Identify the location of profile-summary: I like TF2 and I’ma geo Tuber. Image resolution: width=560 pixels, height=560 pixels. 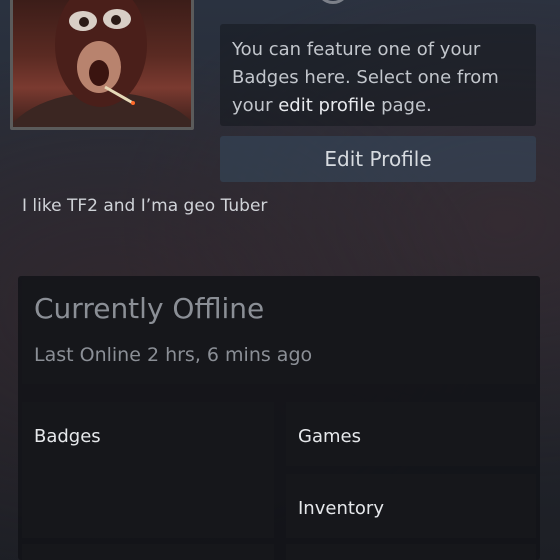
(145, 206).